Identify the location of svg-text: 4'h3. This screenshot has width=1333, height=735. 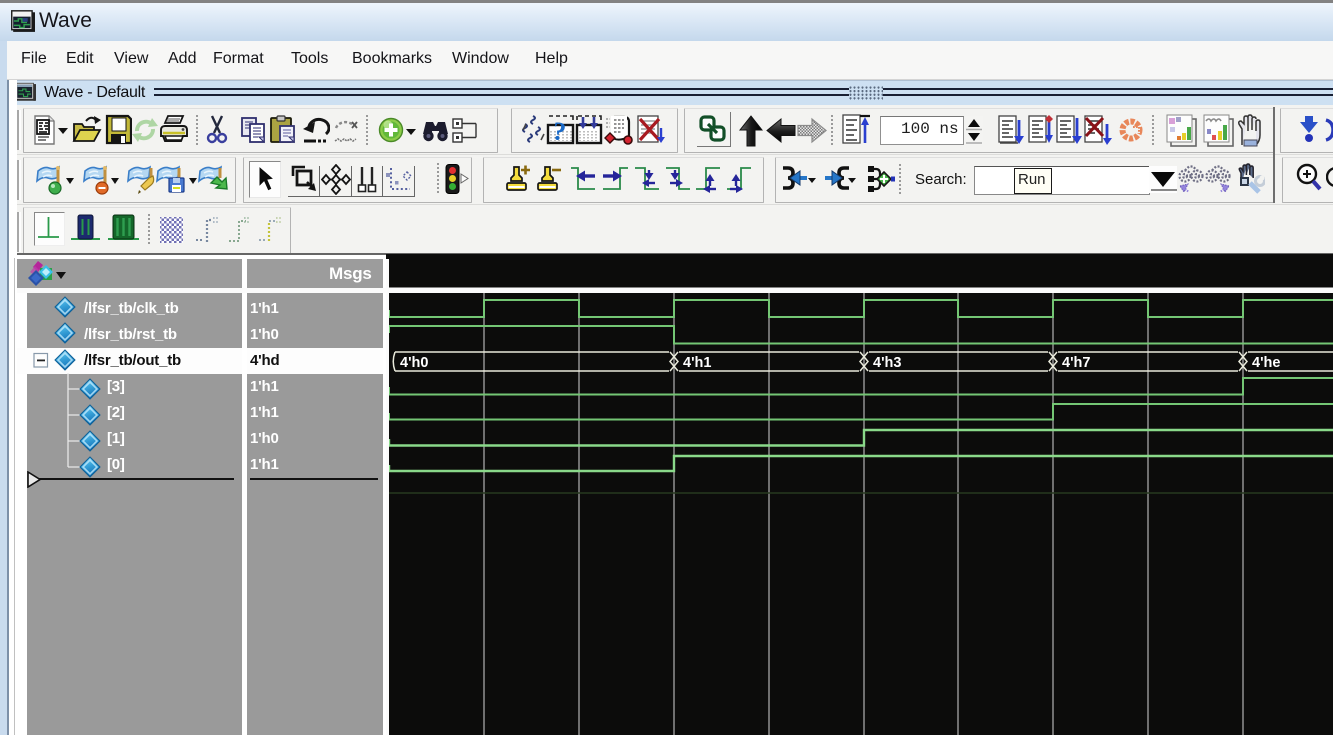
(887, 363).